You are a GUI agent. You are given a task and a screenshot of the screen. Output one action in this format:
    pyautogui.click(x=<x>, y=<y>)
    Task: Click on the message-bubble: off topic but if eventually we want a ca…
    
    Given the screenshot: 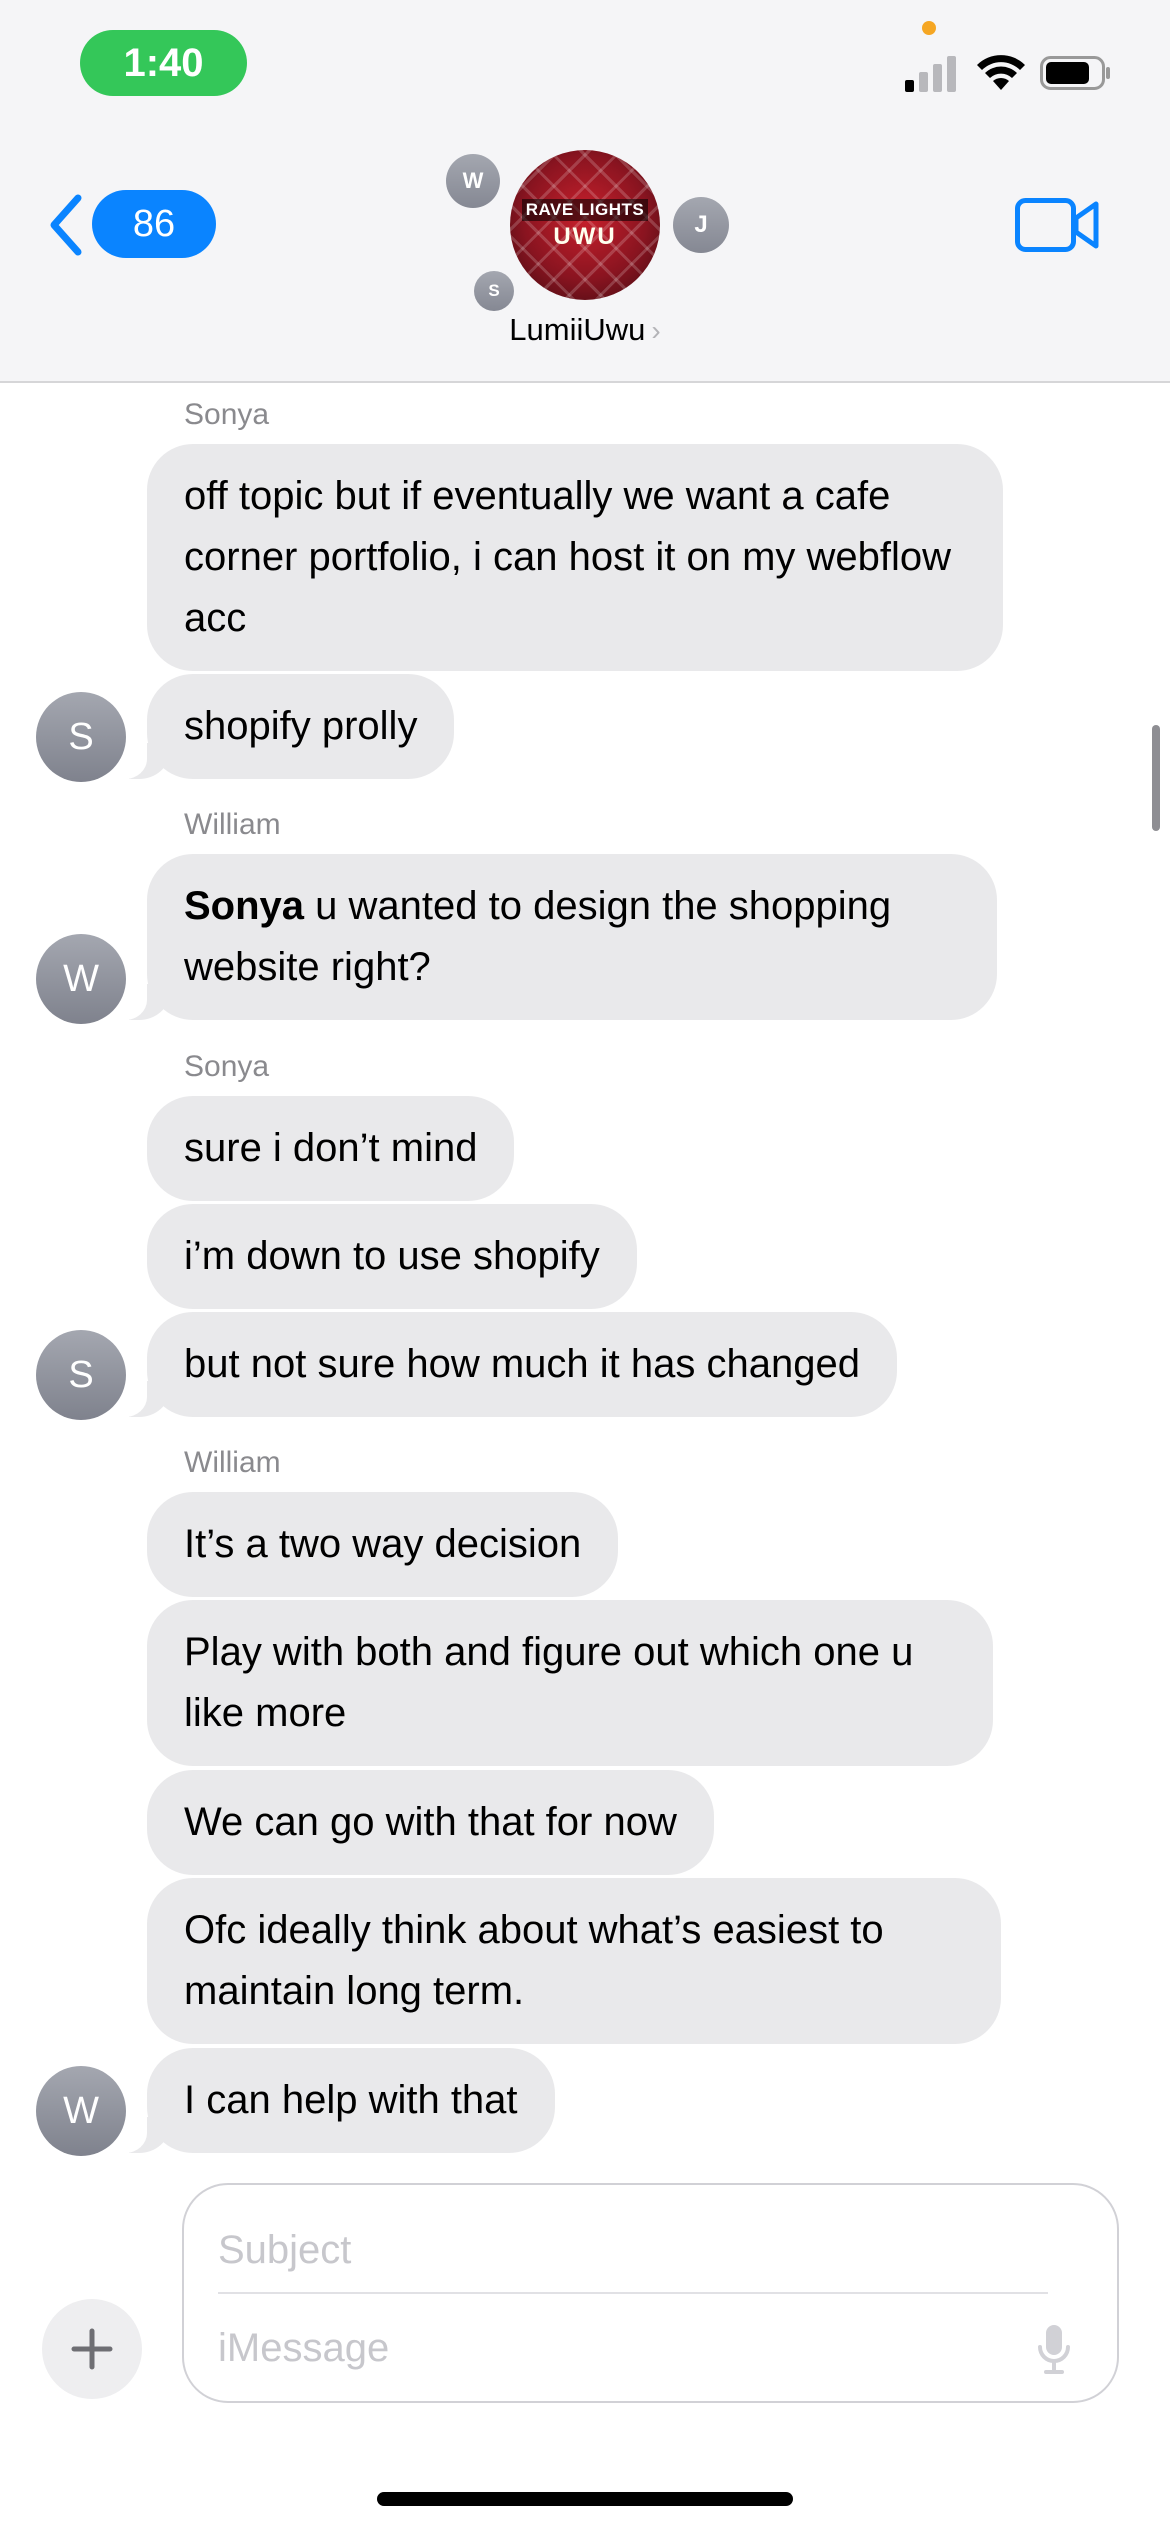 What is the action you would take?
    pyautogui.click(x=575, y=557)
    